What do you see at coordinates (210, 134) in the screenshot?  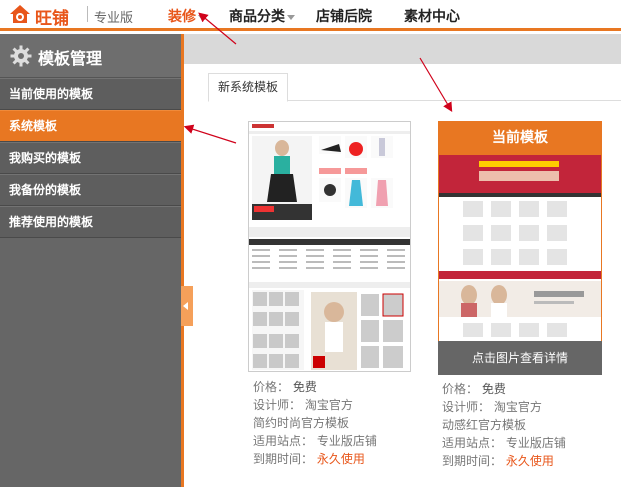 I see `arrow-to-system-template` at bounding box center [210, 134].